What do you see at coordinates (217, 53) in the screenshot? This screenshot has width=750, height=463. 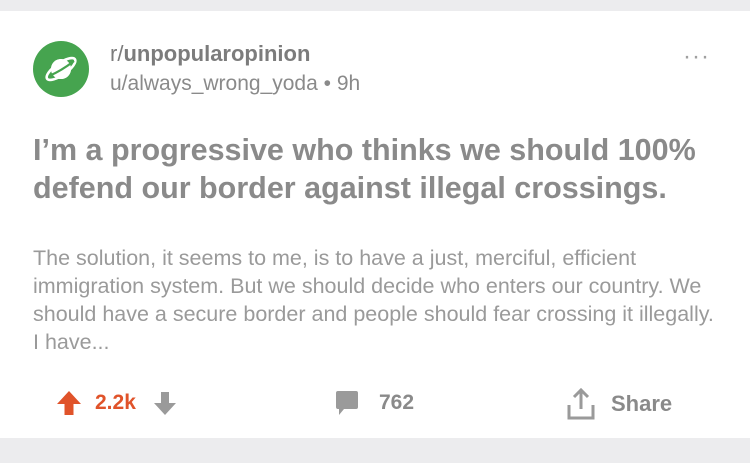 I see `subreddit-name: unpopularopinion` at bounding box center [217, 53].